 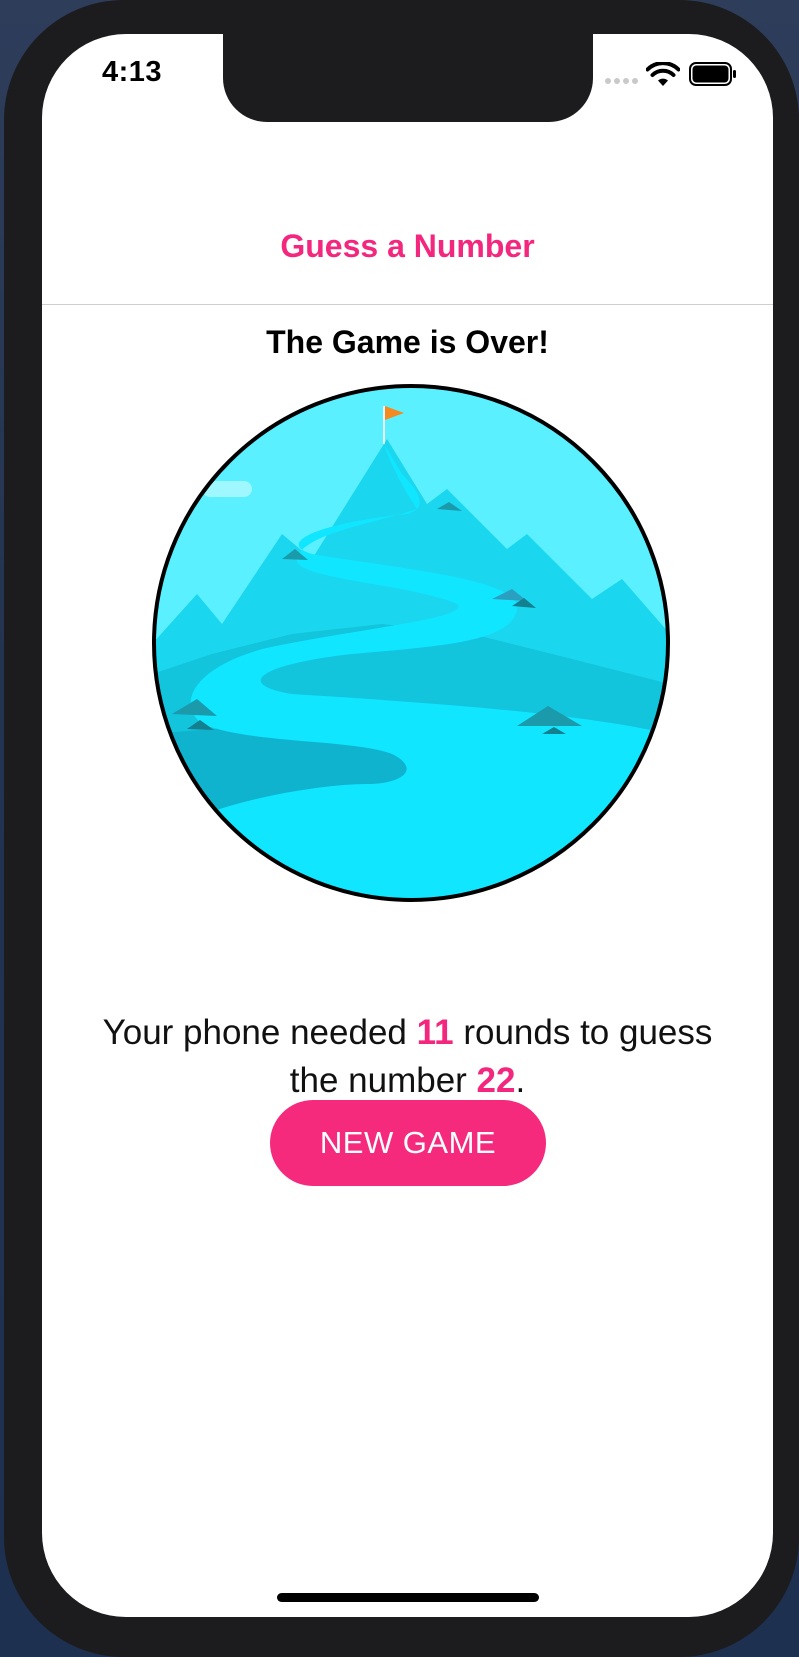 I want to click on result-suffix: ., so click(x=520, y=1080).